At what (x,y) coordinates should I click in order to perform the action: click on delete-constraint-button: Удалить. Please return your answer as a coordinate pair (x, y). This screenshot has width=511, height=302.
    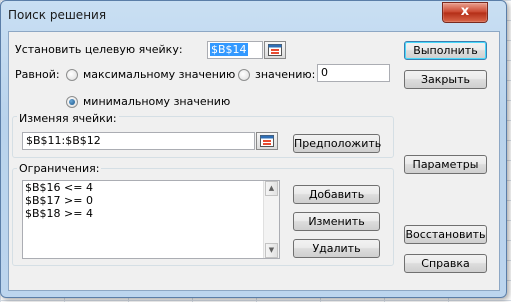
    Looking at the image, I should click on (336, 248).